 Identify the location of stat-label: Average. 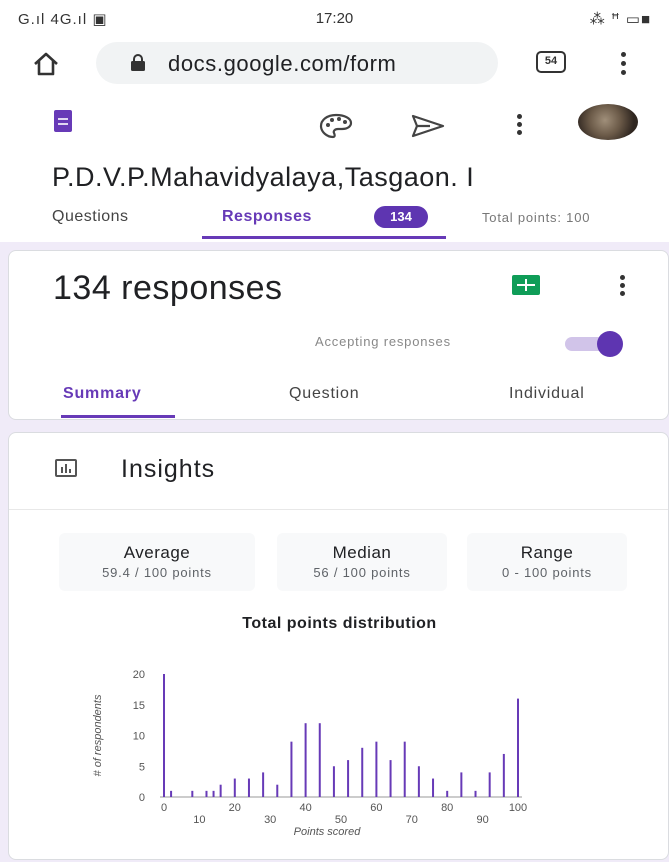
(157, 552).